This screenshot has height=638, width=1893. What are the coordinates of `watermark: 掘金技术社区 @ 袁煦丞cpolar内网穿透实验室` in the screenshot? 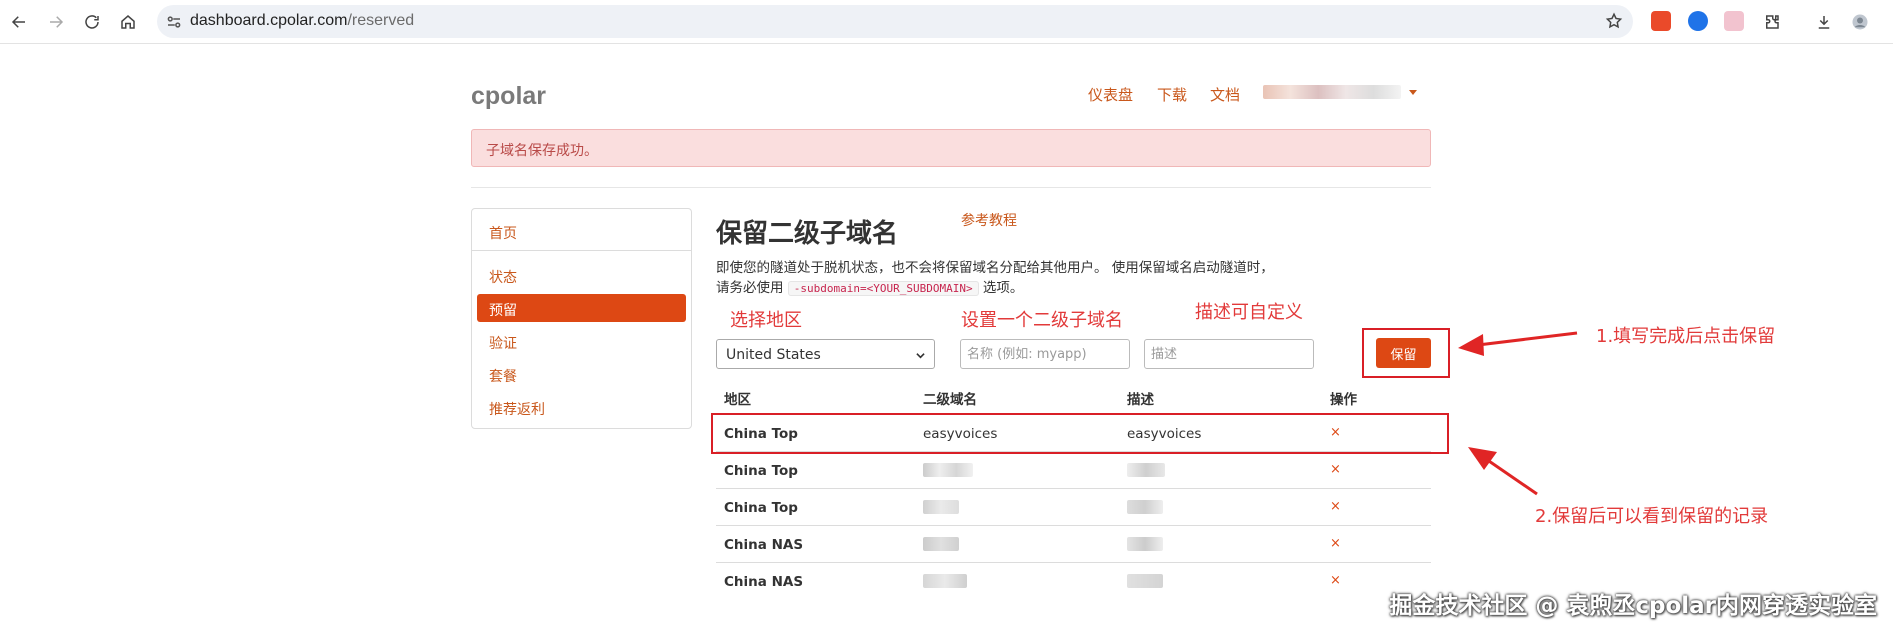 It's located at (1633, 606).